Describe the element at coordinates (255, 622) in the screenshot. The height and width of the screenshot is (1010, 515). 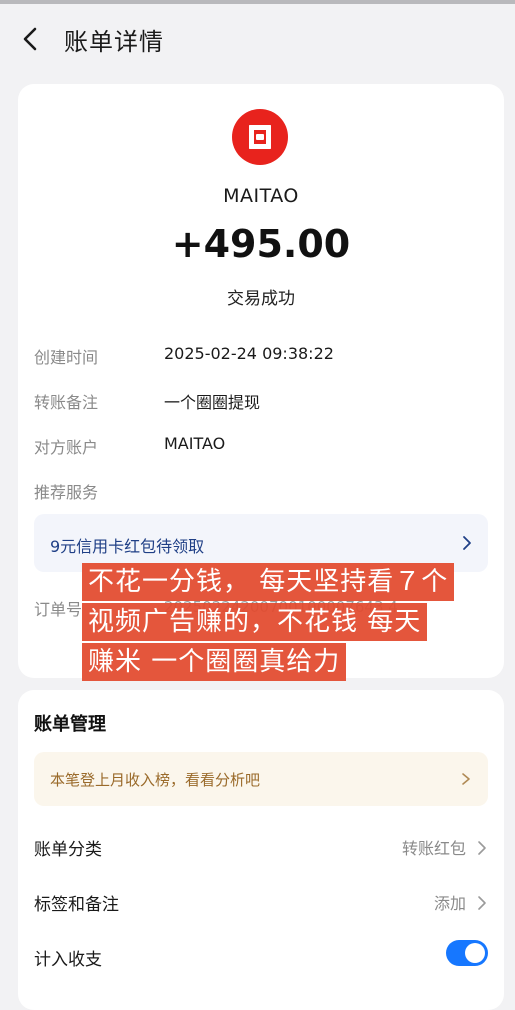
I see `caption-line: 视频广告赚的，不花钱 每天` at that location.